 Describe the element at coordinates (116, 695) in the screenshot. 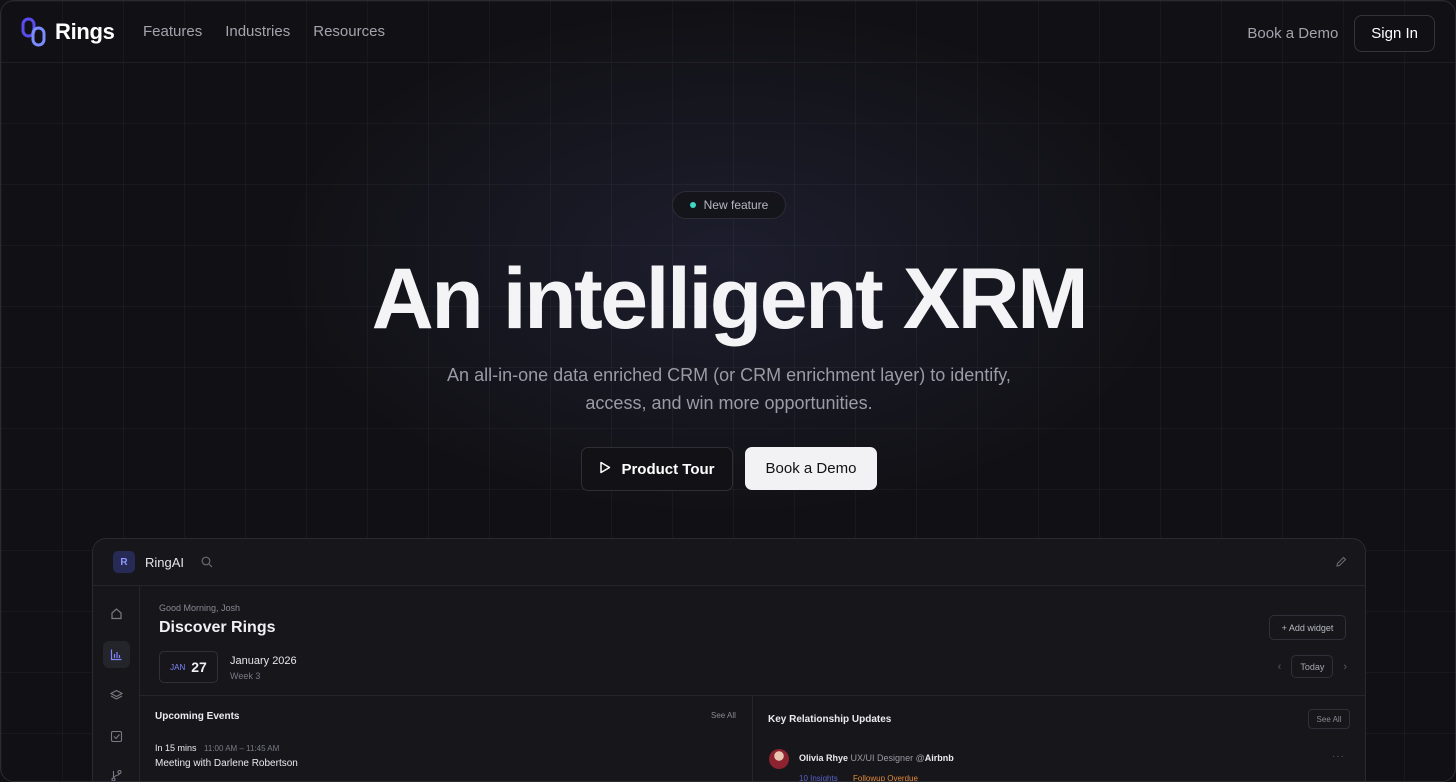

I see `layers-icon` at that location.